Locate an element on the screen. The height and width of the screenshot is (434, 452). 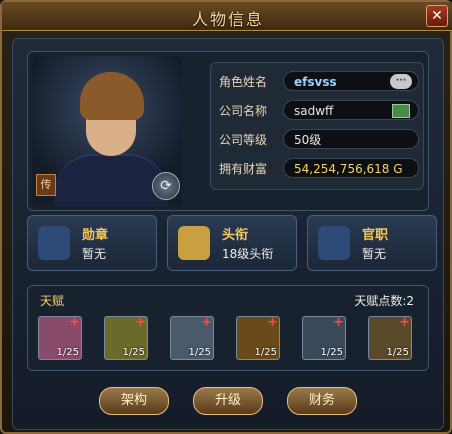
talent-slot-hand: + 1/25 is located at coordinates (192, 337).